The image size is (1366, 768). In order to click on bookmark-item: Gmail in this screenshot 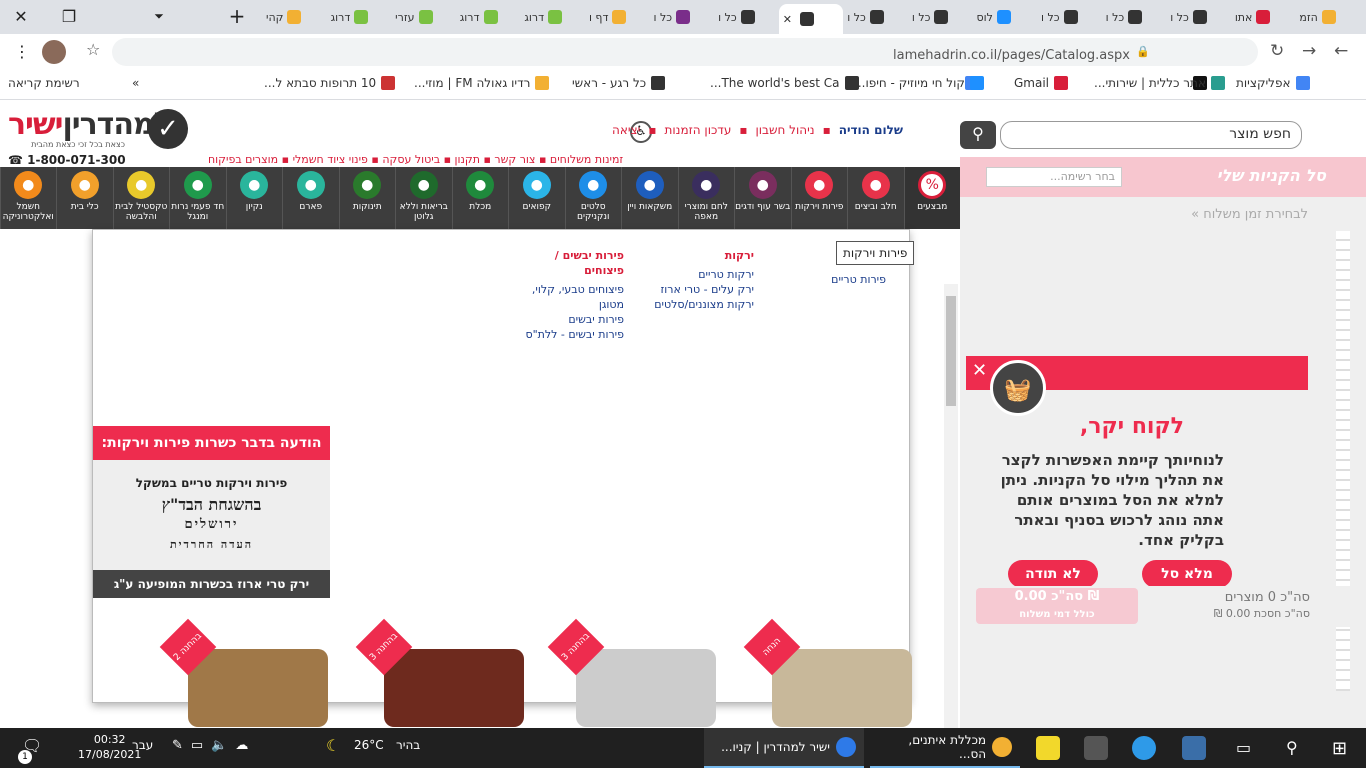, I will do `click(1041, 83)`.